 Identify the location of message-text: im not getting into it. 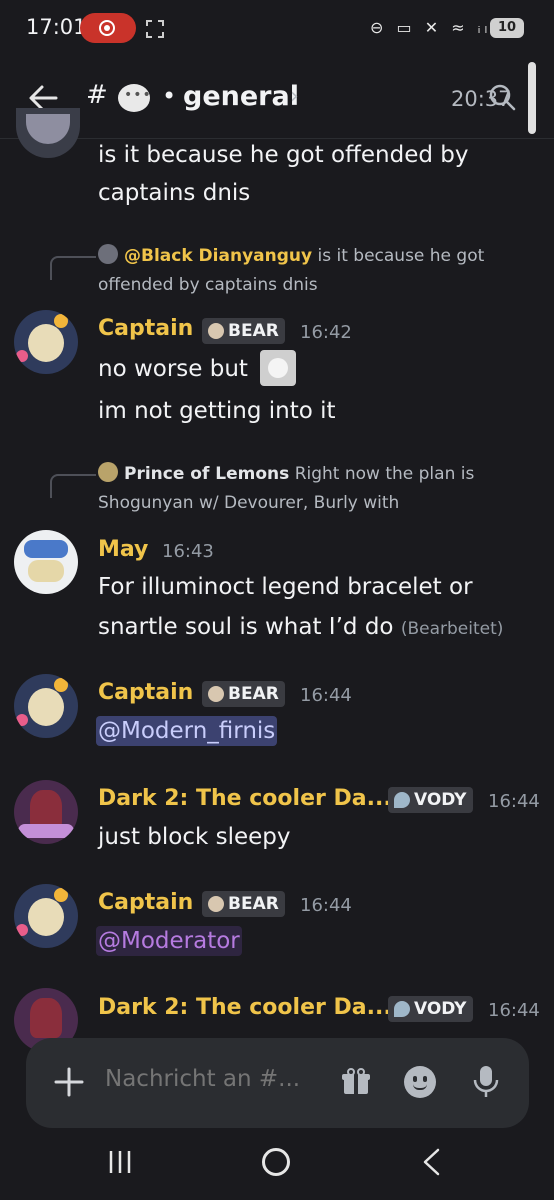
(217, 411).